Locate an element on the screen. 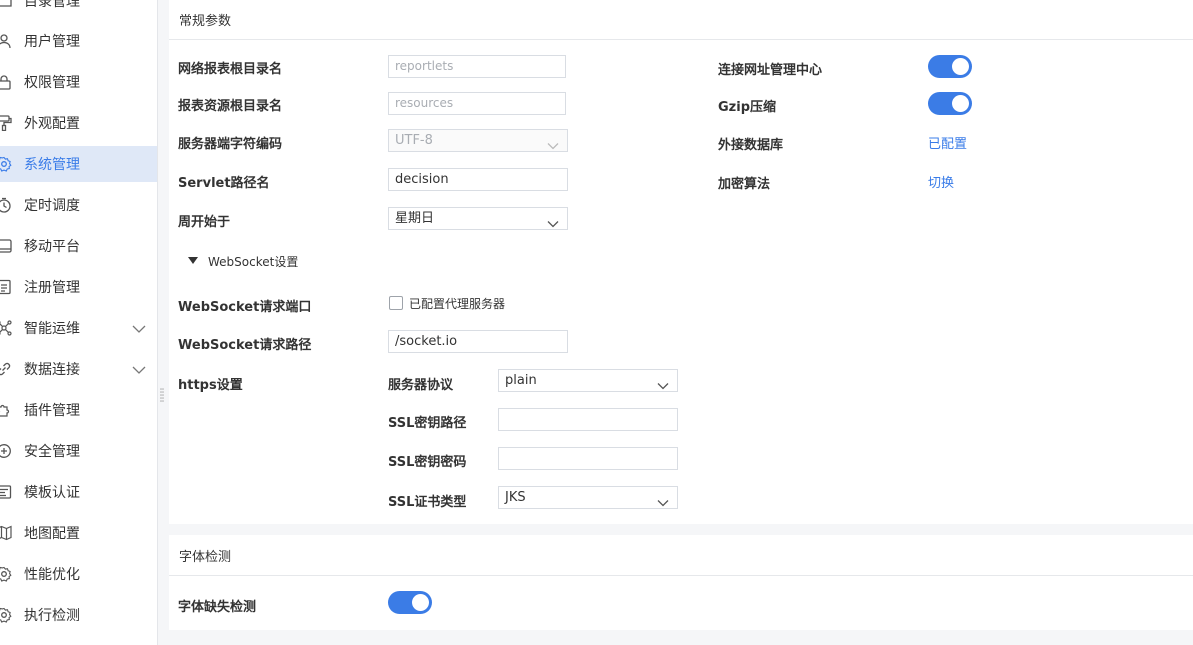 The image size is (1193, 645). resize-handle-icon is located at coordinates (162, 395).